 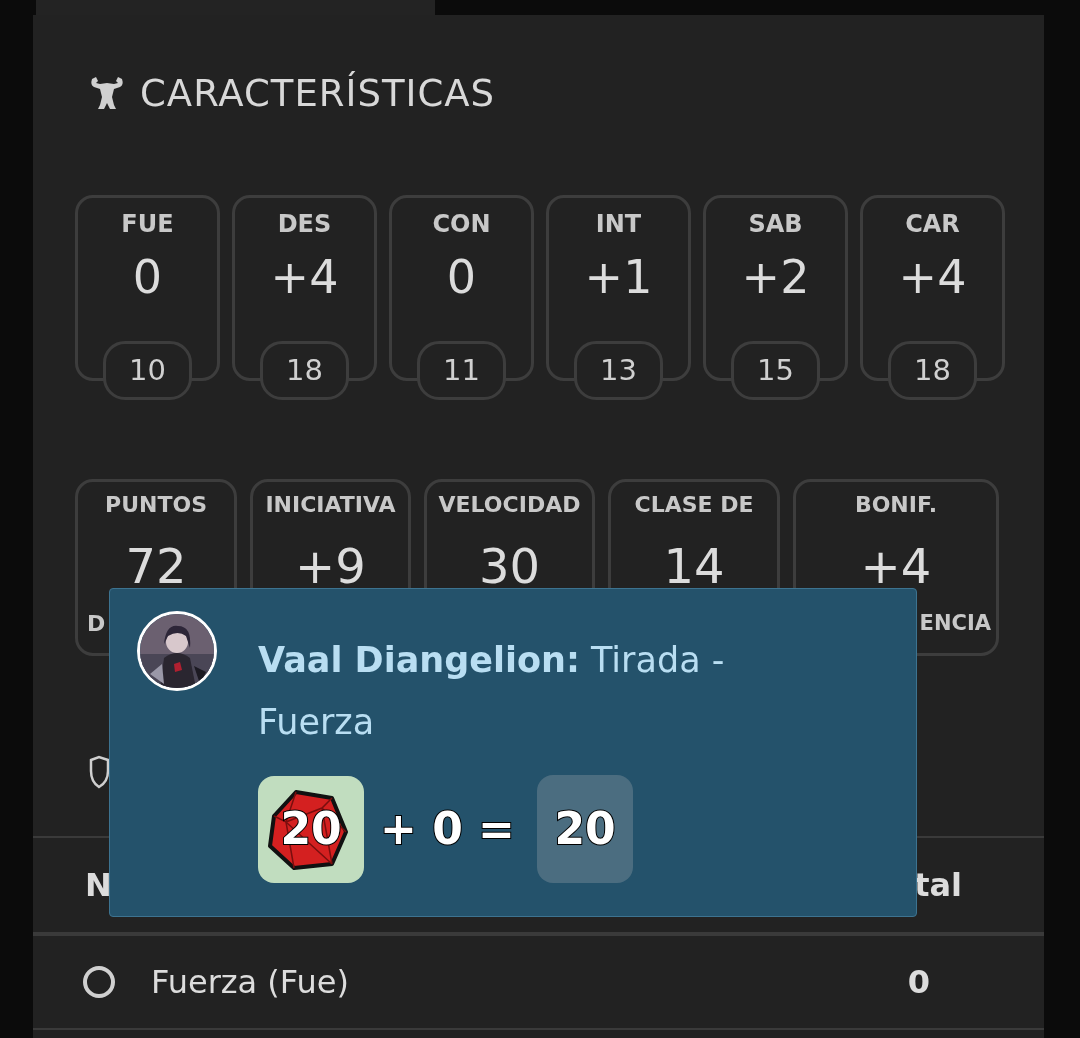 I want to click on ability-modifier: +2, so click(x=775, y=277).